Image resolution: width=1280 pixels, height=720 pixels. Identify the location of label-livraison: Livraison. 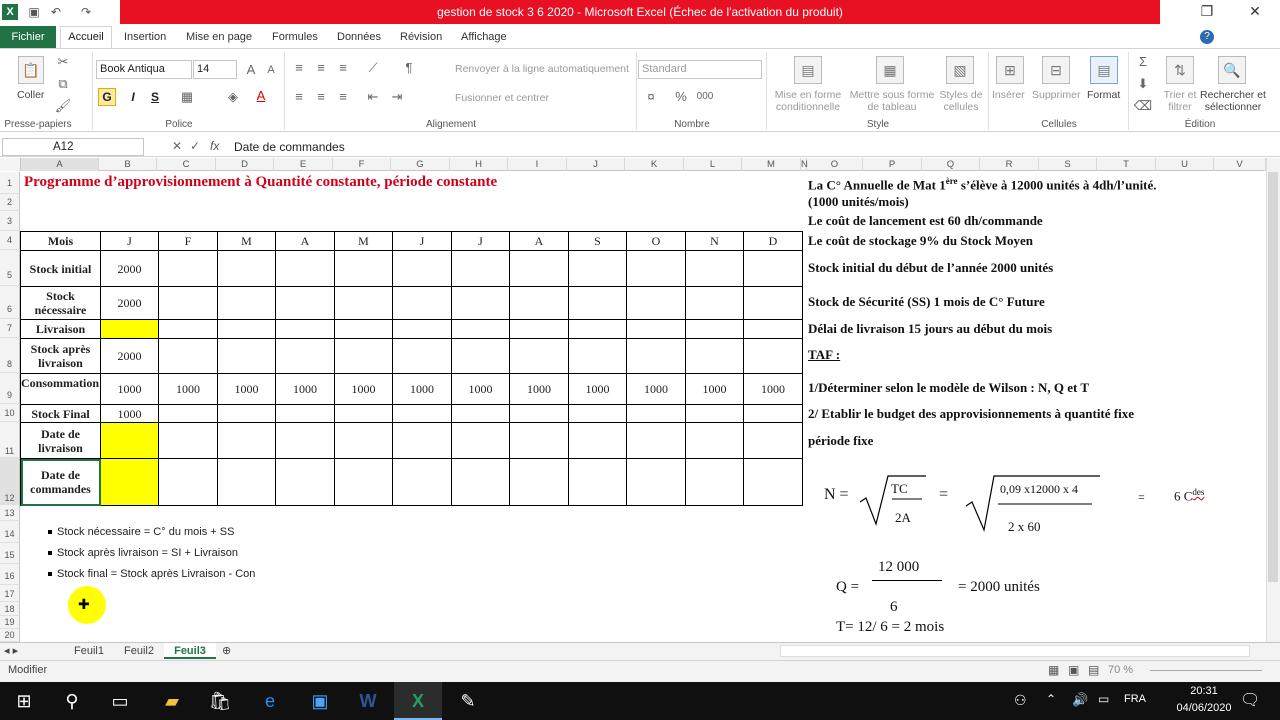
(60, 329).